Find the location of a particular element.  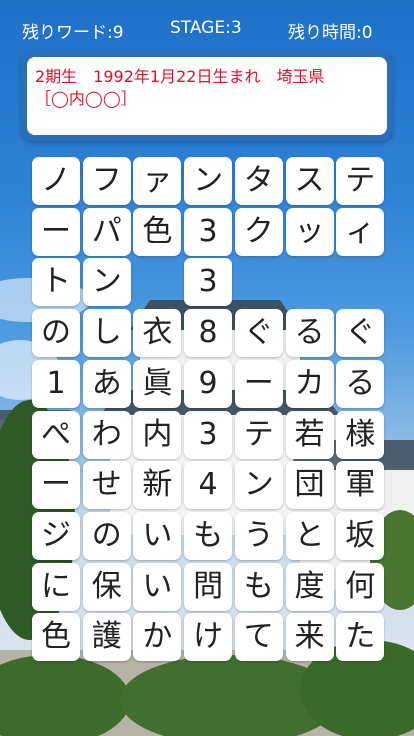

letter-tile: 来 is located at coordinates (309, 637).